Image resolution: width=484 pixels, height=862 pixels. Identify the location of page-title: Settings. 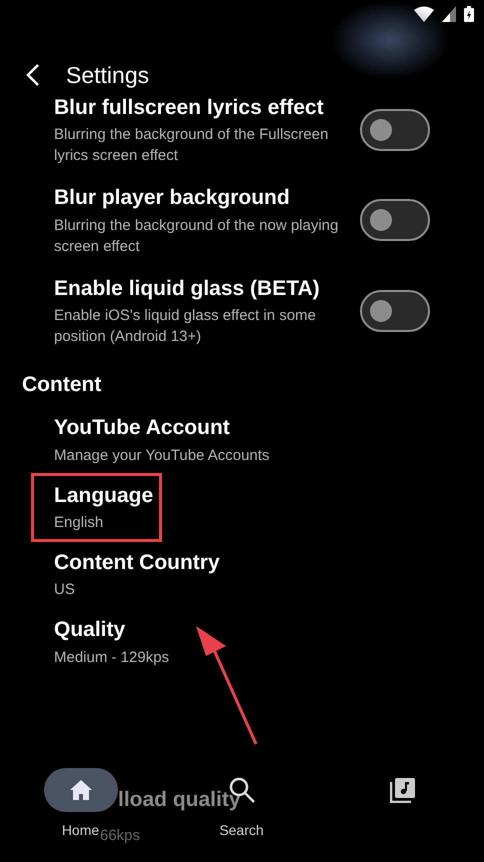
(108, 75).